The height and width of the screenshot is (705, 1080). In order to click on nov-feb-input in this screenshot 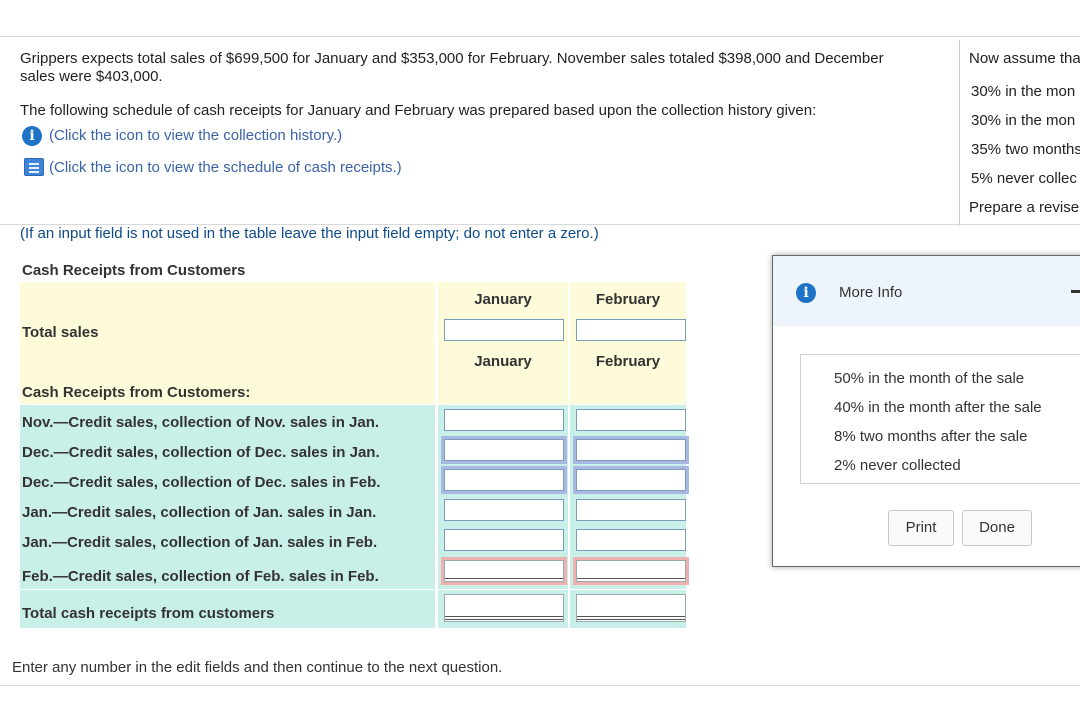, I will do `click(631, 420)`.